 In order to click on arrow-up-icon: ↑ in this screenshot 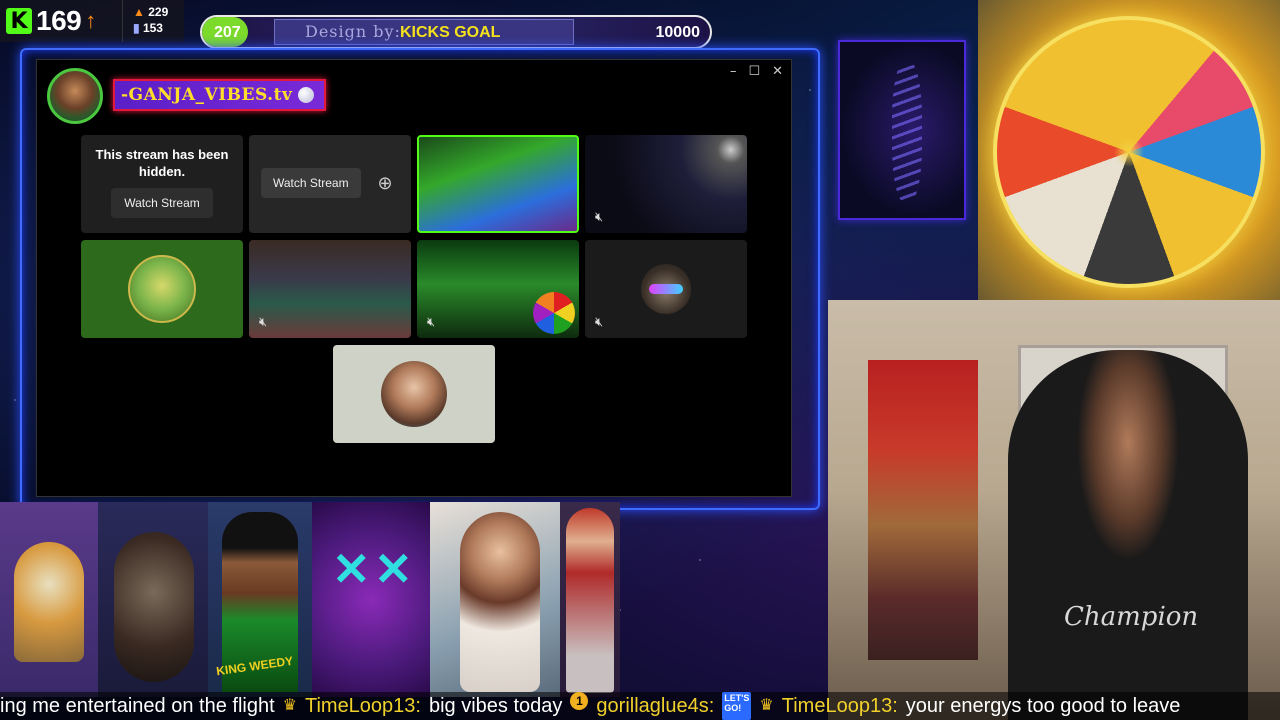, I will do `click(91, 20)`.